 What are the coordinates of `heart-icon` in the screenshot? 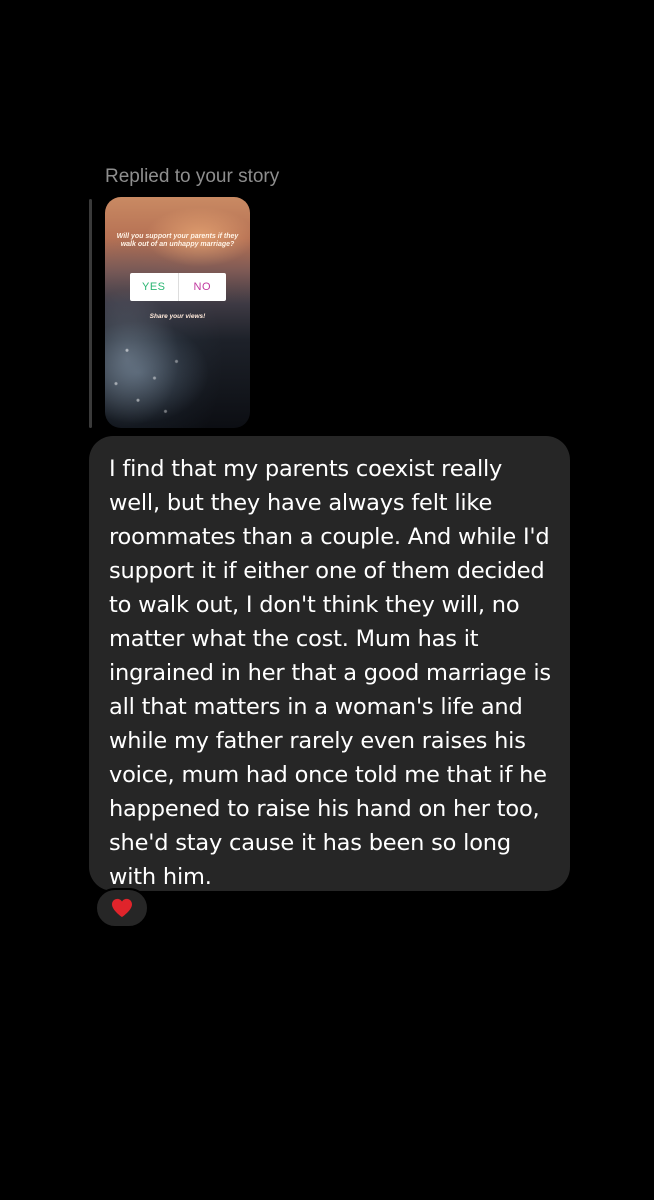 It's located at (122, 908).